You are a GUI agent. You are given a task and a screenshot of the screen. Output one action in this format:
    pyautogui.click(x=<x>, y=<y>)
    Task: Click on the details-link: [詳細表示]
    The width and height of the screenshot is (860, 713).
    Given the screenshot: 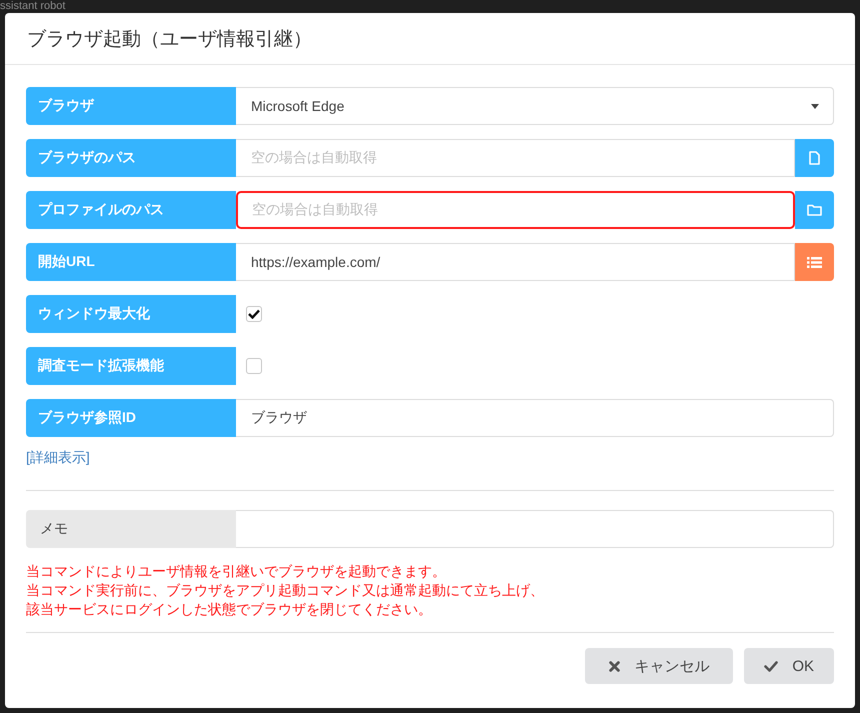 What is the action you would take?
    pyautogui.click(x=58, y=457)
    